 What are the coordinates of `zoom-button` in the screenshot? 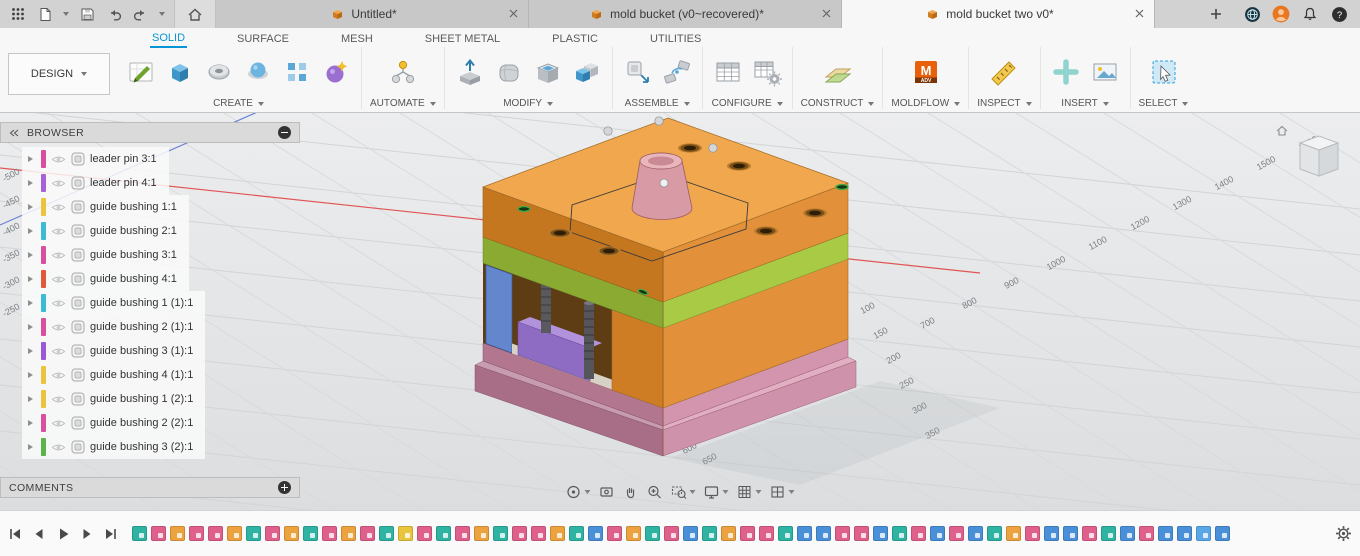 It's located at (655, 492).